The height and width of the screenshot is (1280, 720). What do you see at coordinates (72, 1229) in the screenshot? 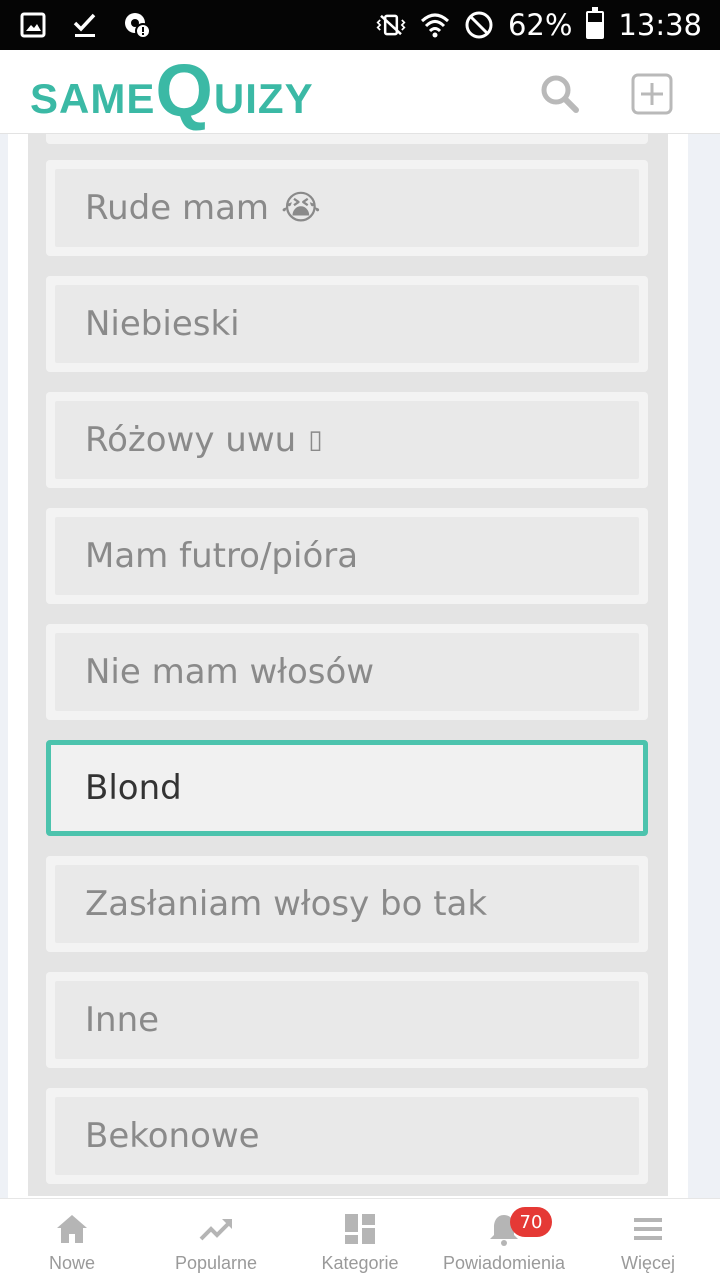
I see `home-icon` at bounding box center [72, 1229].